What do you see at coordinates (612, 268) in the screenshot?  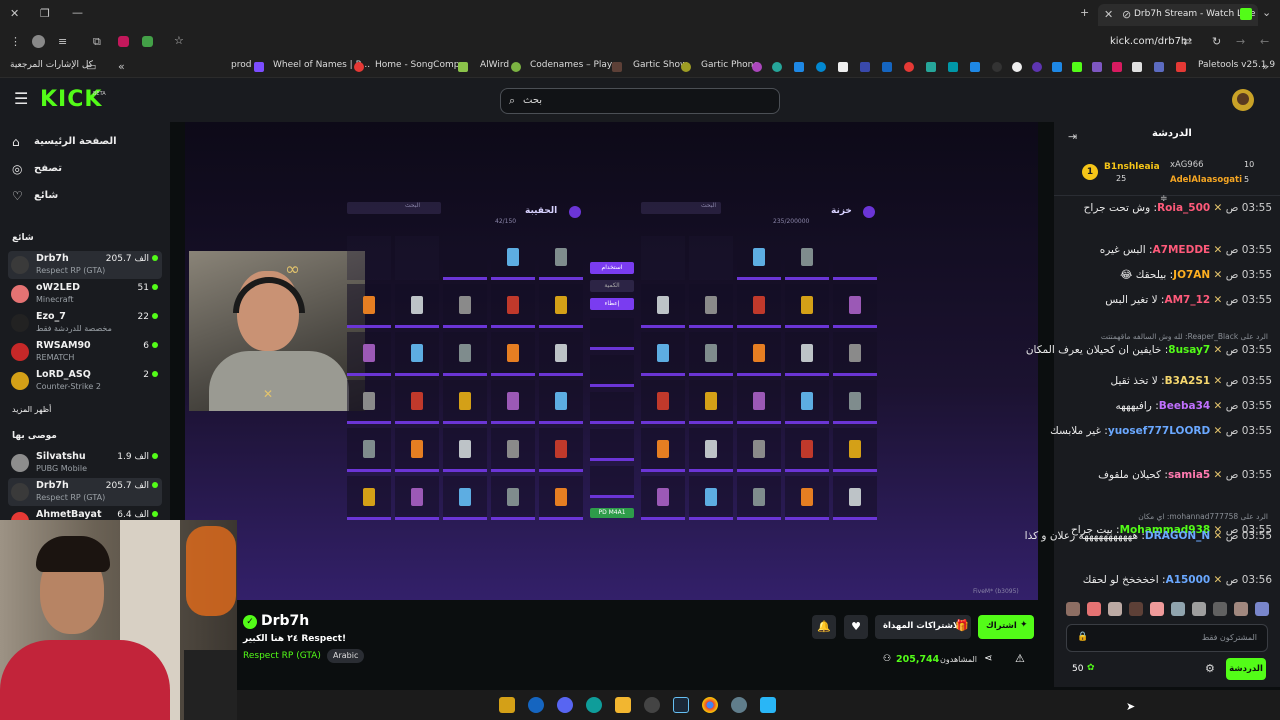 I see `use-button: استخدام` at bounding box center [612, 268].